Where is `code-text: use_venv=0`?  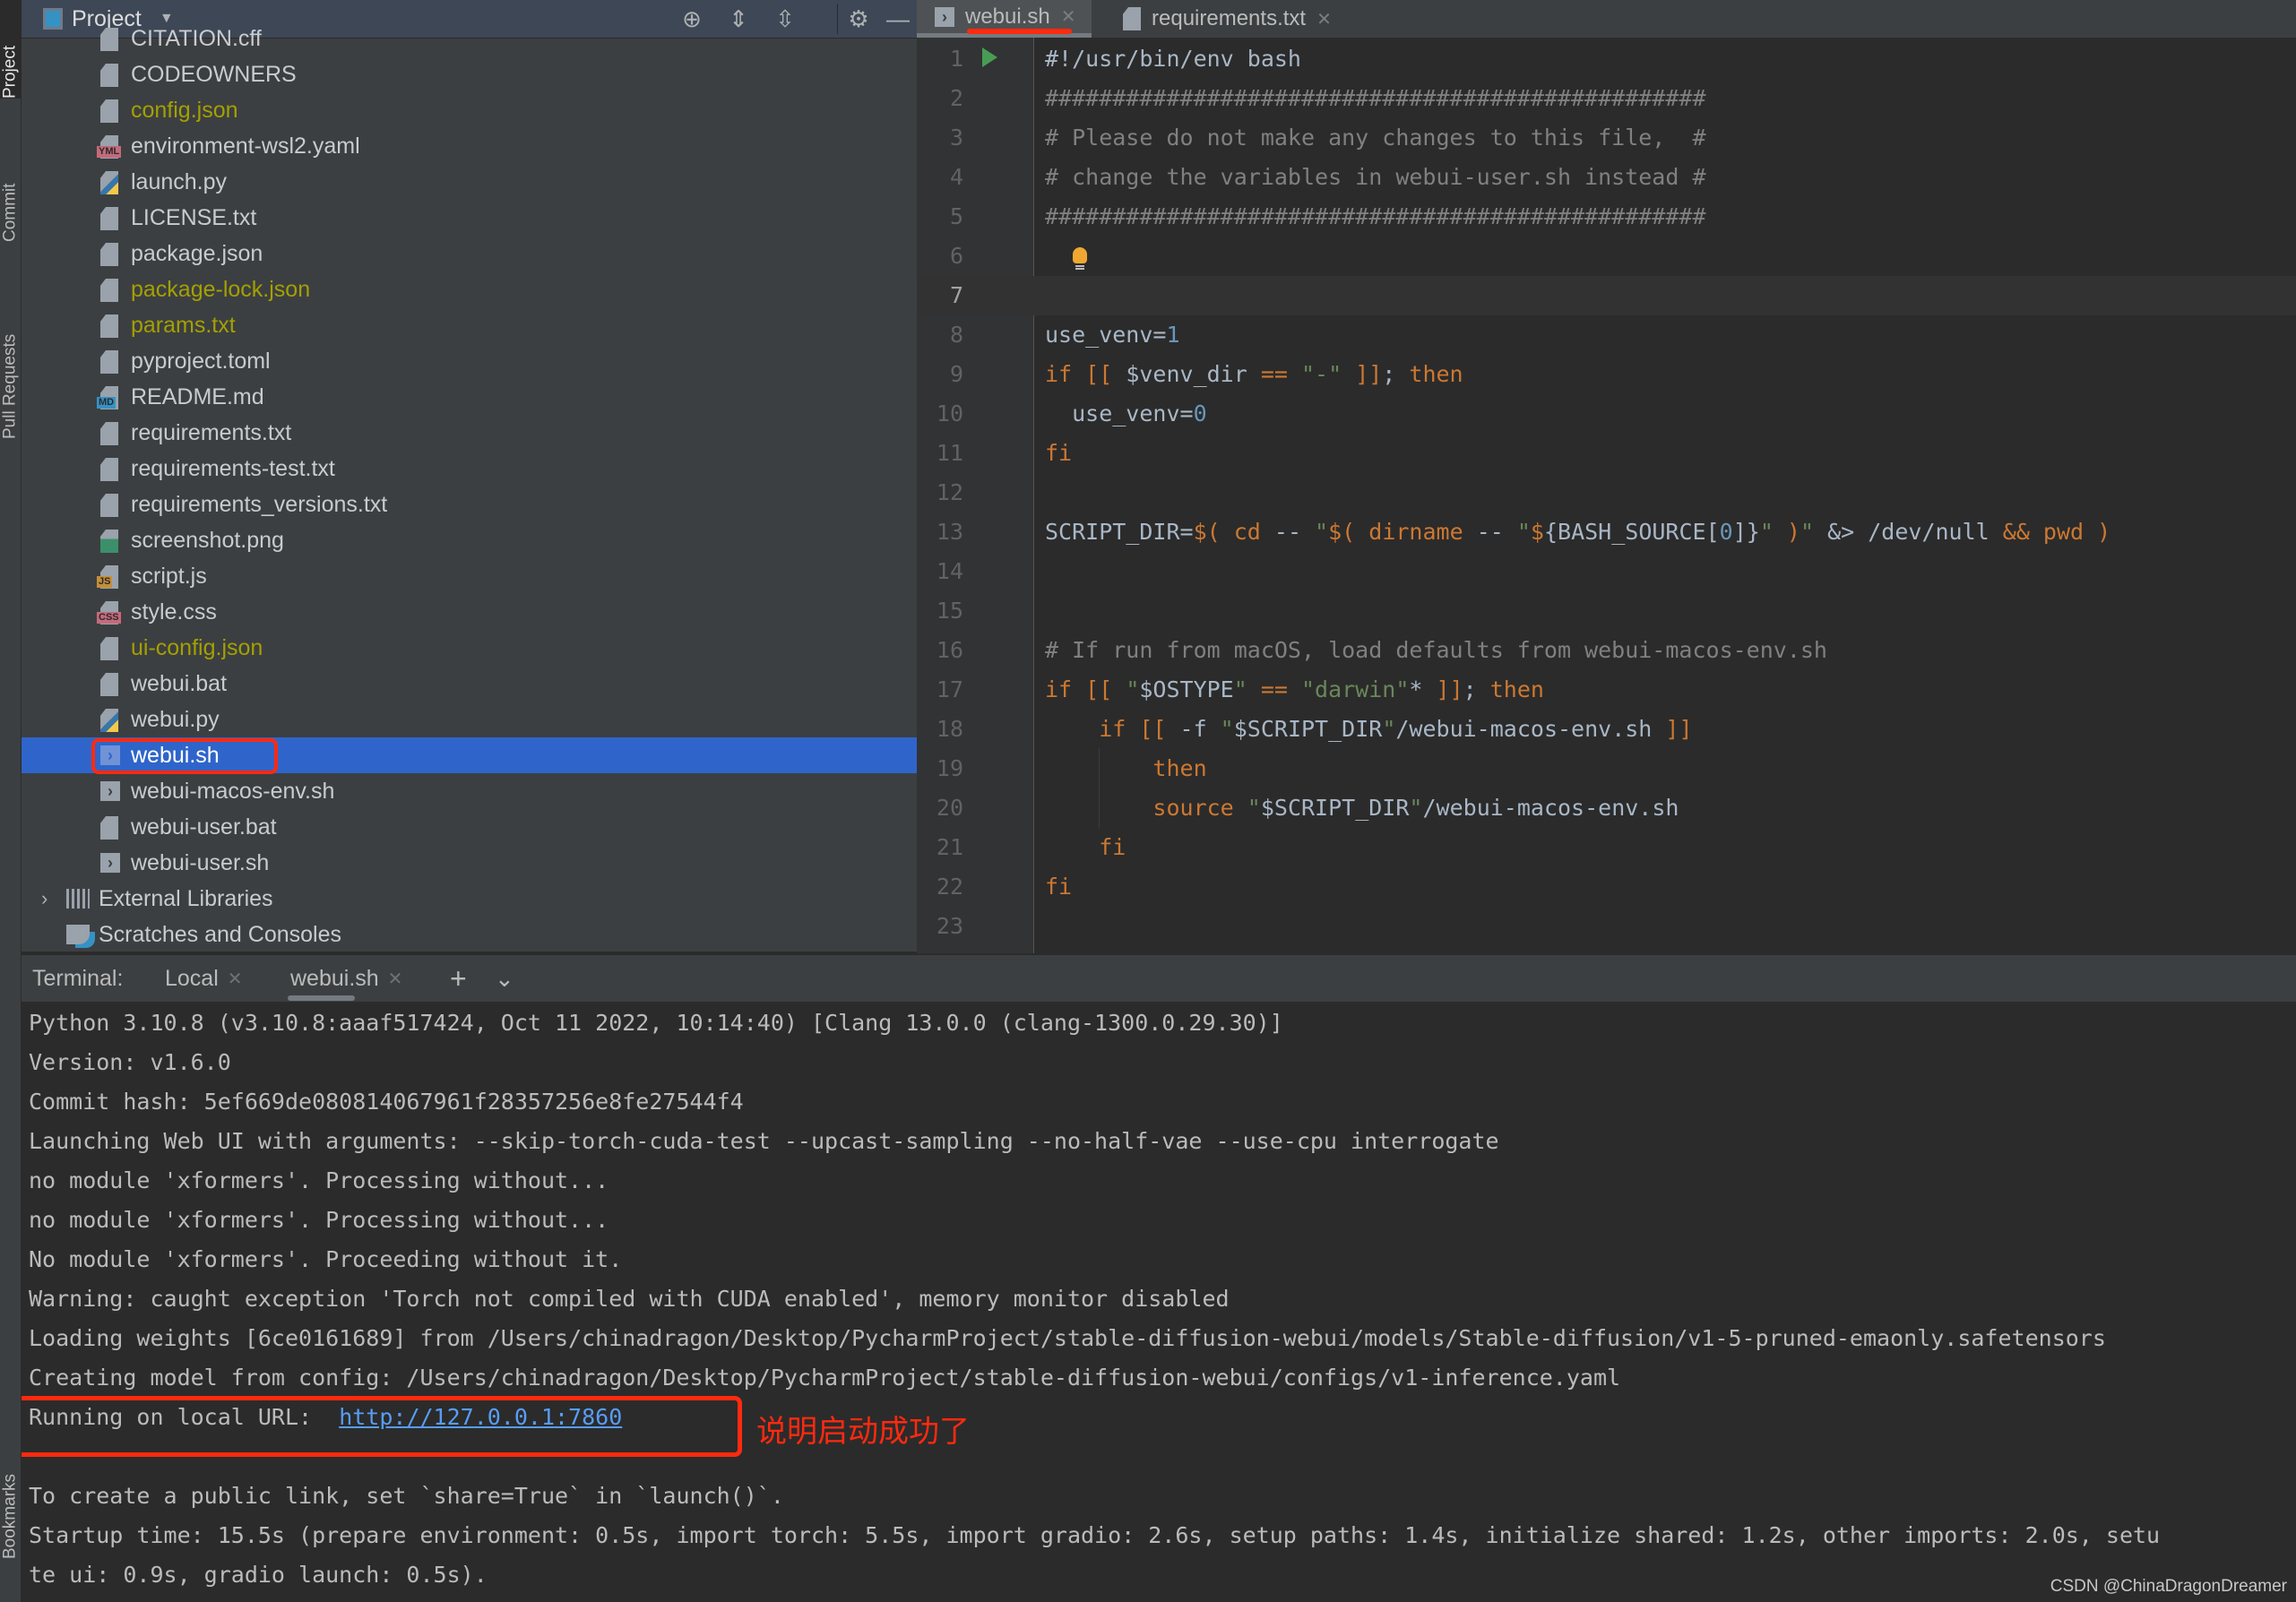 code-text: use_venv=0 is located at coordinates (1126, 414).